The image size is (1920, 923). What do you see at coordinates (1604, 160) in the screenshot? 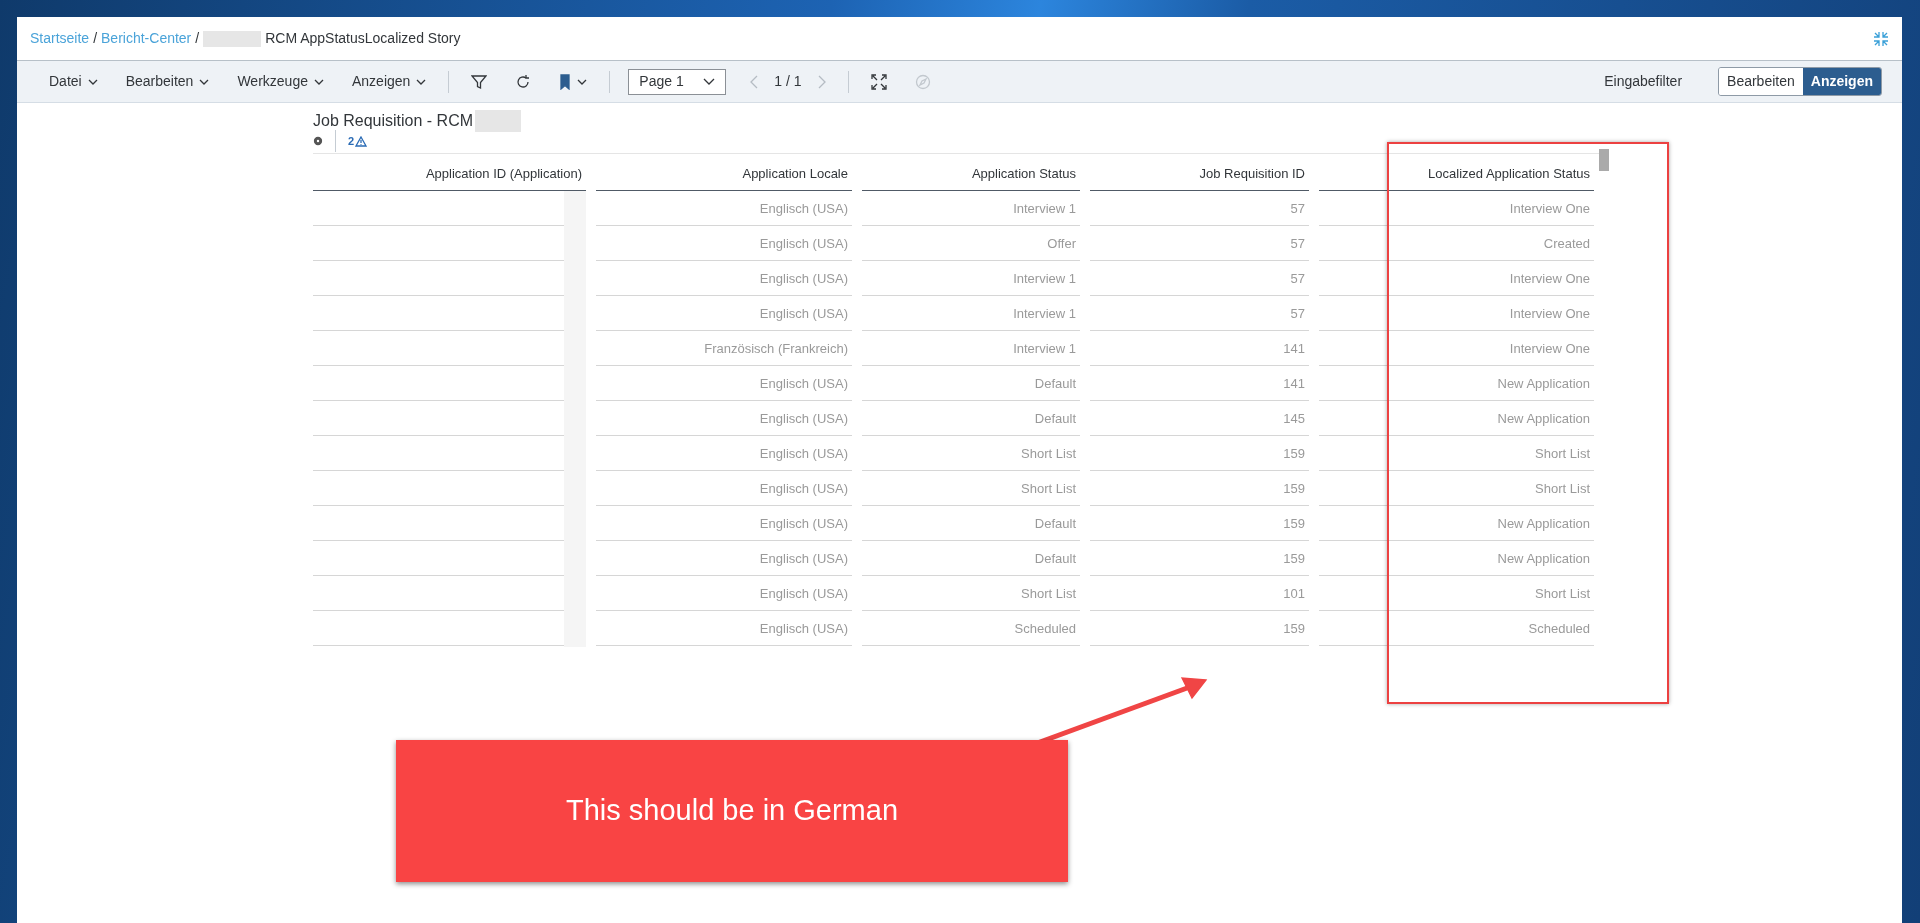
I see `scrollbar-thumb` at bounding box center [1604, 160].